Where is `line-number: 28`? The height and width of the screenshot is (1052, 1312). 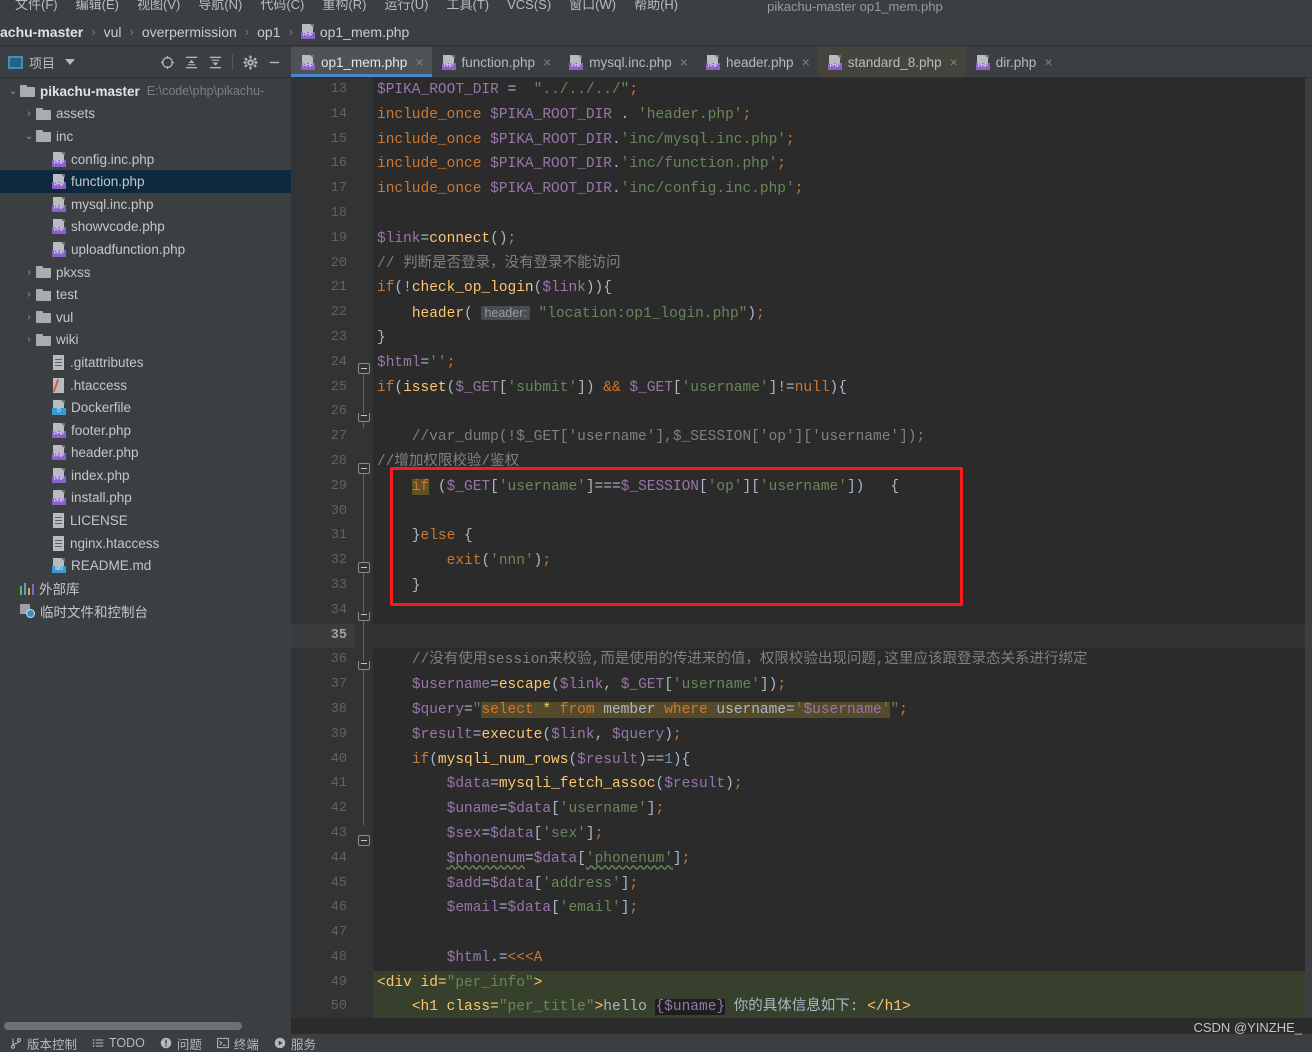
line-number: 28 is located at coordinates (323, 462).